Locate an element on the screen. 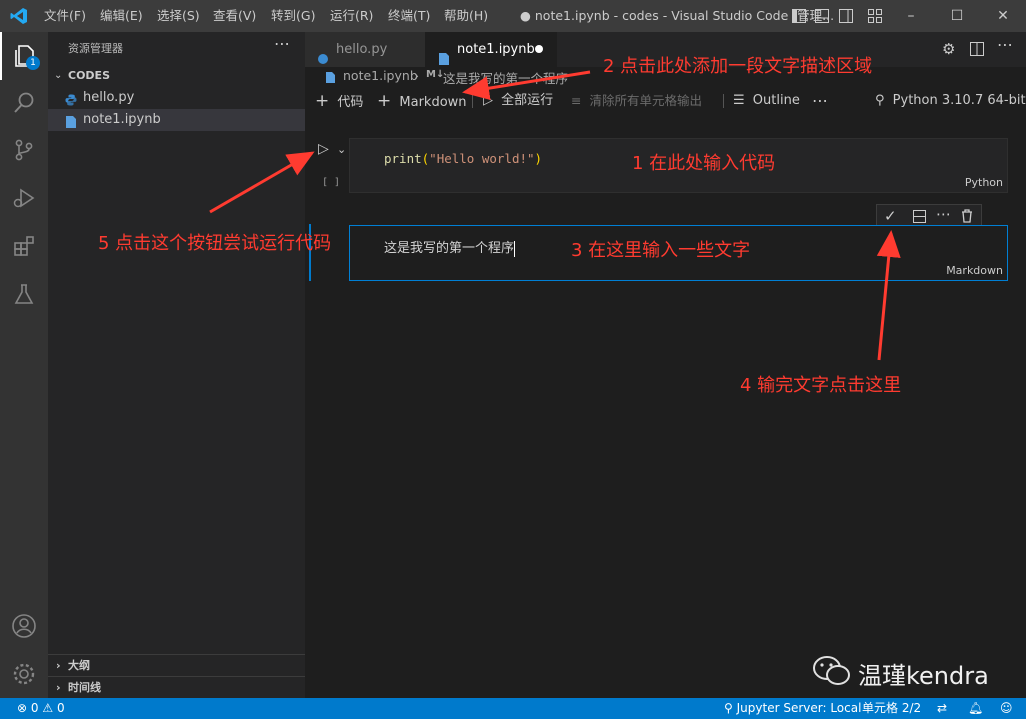 The height and width of the screenshot is (719, 1026). kernel-label: Python 3.10.7 64-bit is located at coordinates (959, 100).